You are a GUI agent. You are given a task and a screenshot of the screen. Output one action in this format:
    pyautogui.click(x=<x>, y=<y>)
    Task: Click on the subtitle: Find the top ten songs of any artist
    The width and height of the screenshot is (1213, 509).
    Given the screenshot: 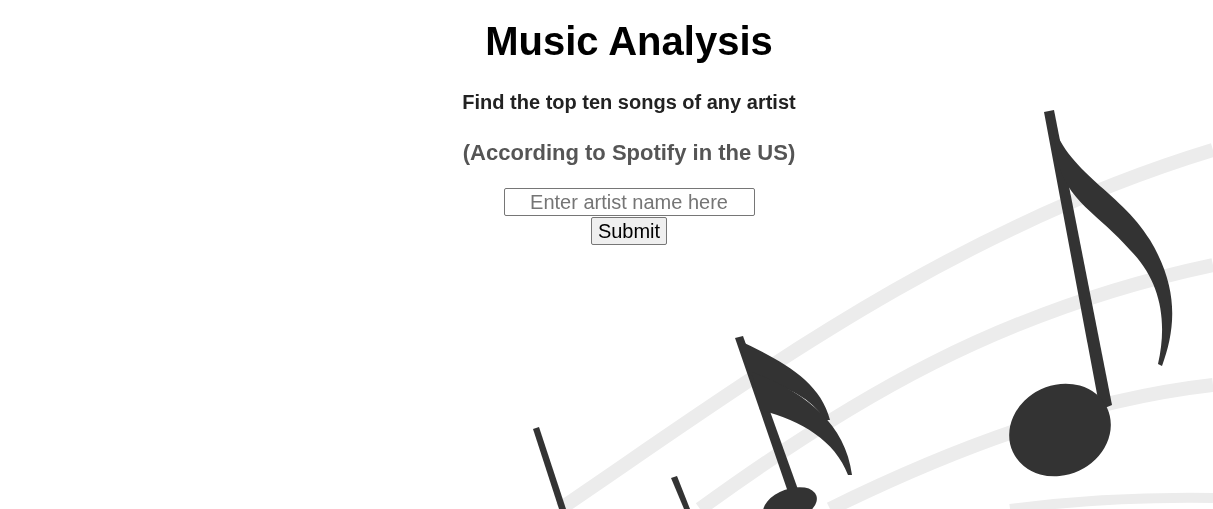 What is the action you would take?
    pyautogui.click(x=629, y=102)
    